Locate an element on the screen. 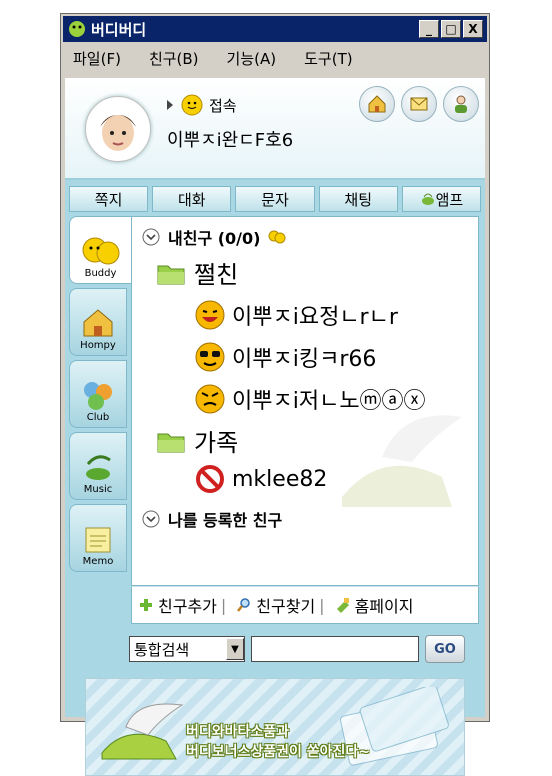 Image resolution: width=552 pixels, height=776 pixels. sidebar-item-club: Club is located at coordinates (98, 394).